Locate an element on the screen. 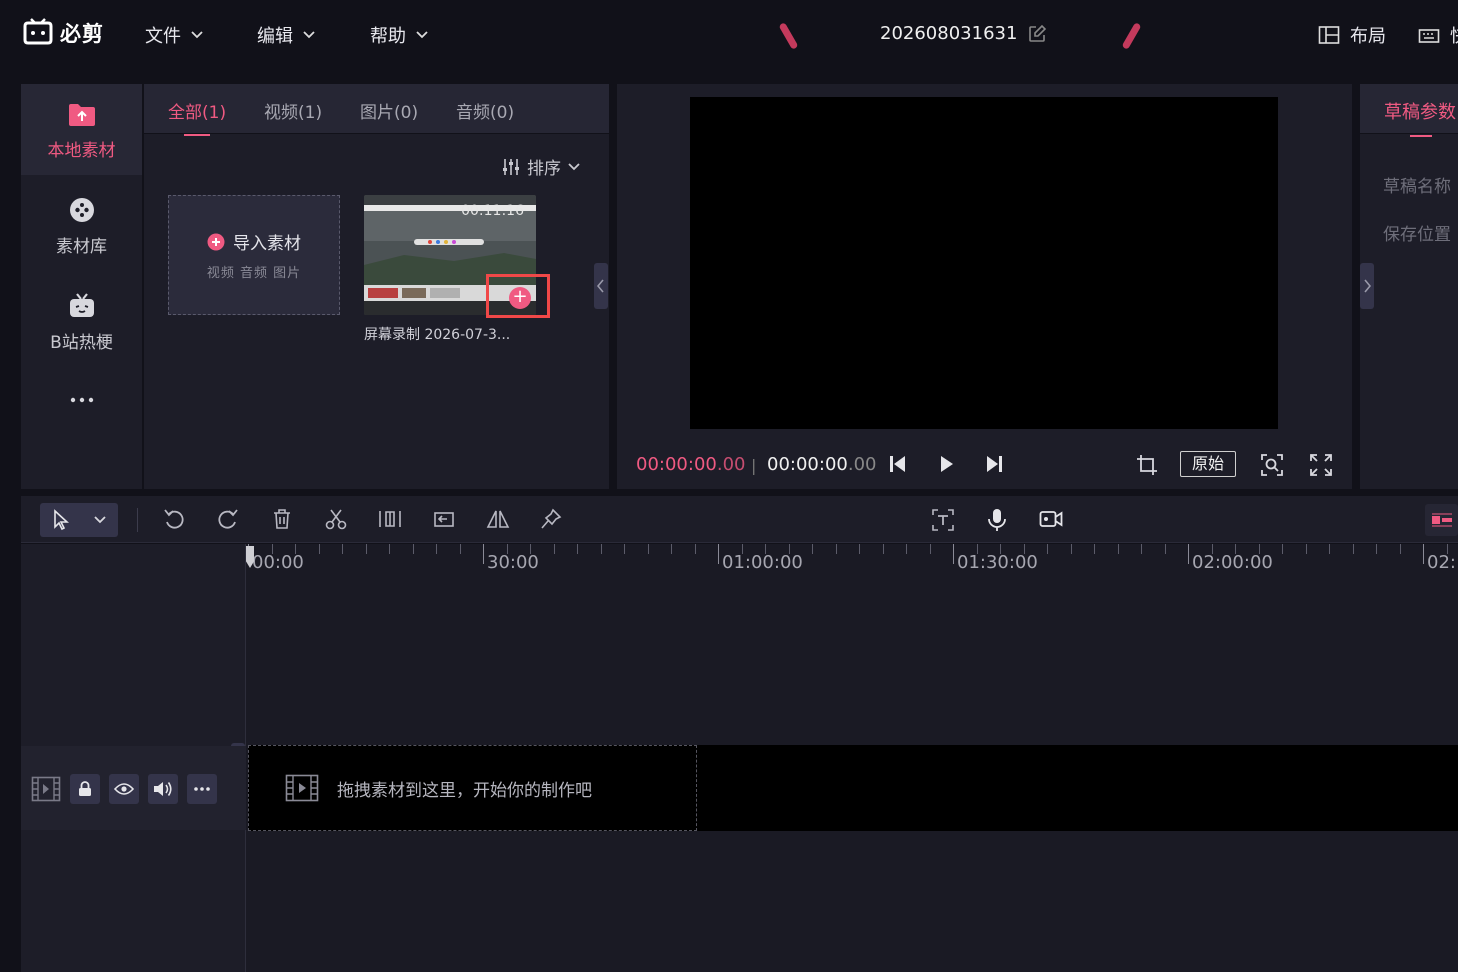  fullscreen-icon is located at coordinates (1321, 465).